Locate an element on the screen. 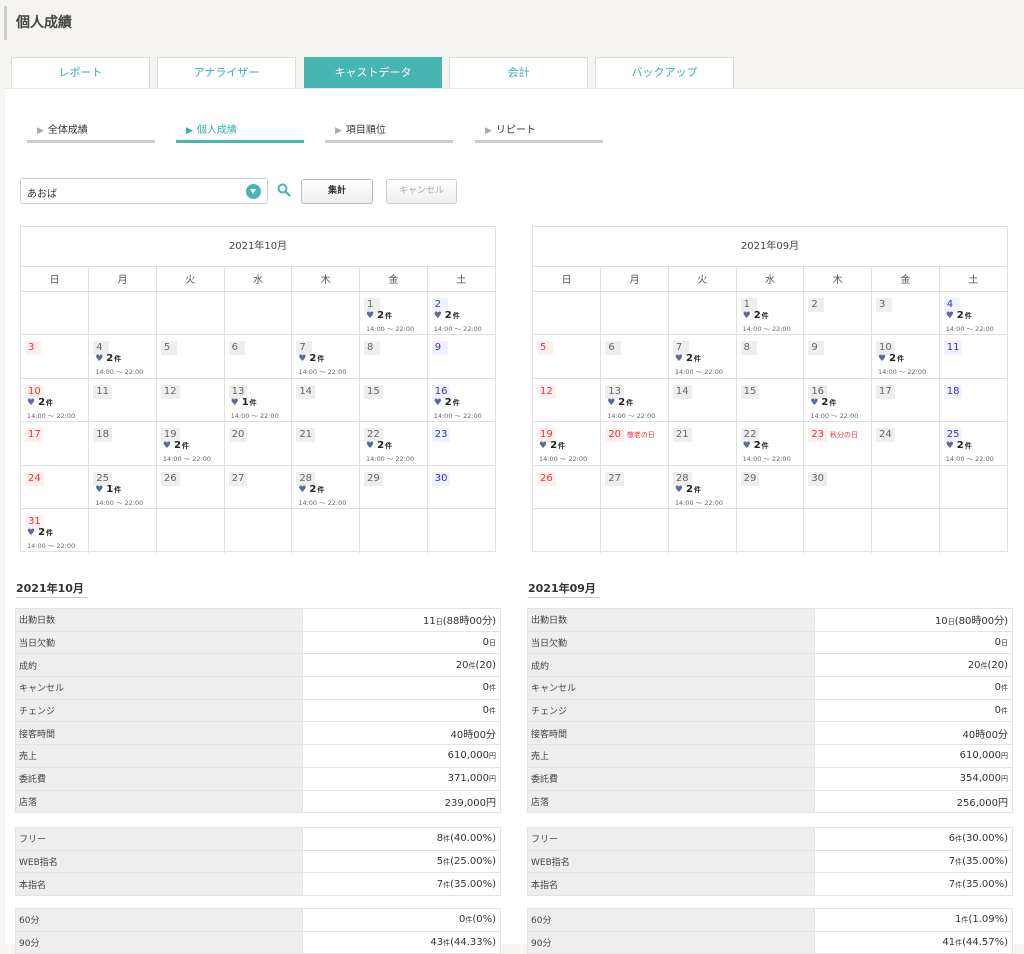 This screenshot has height=954, width=1024. subtab-individual: ▶ 個人成績 is located at coordinates (240, 132).